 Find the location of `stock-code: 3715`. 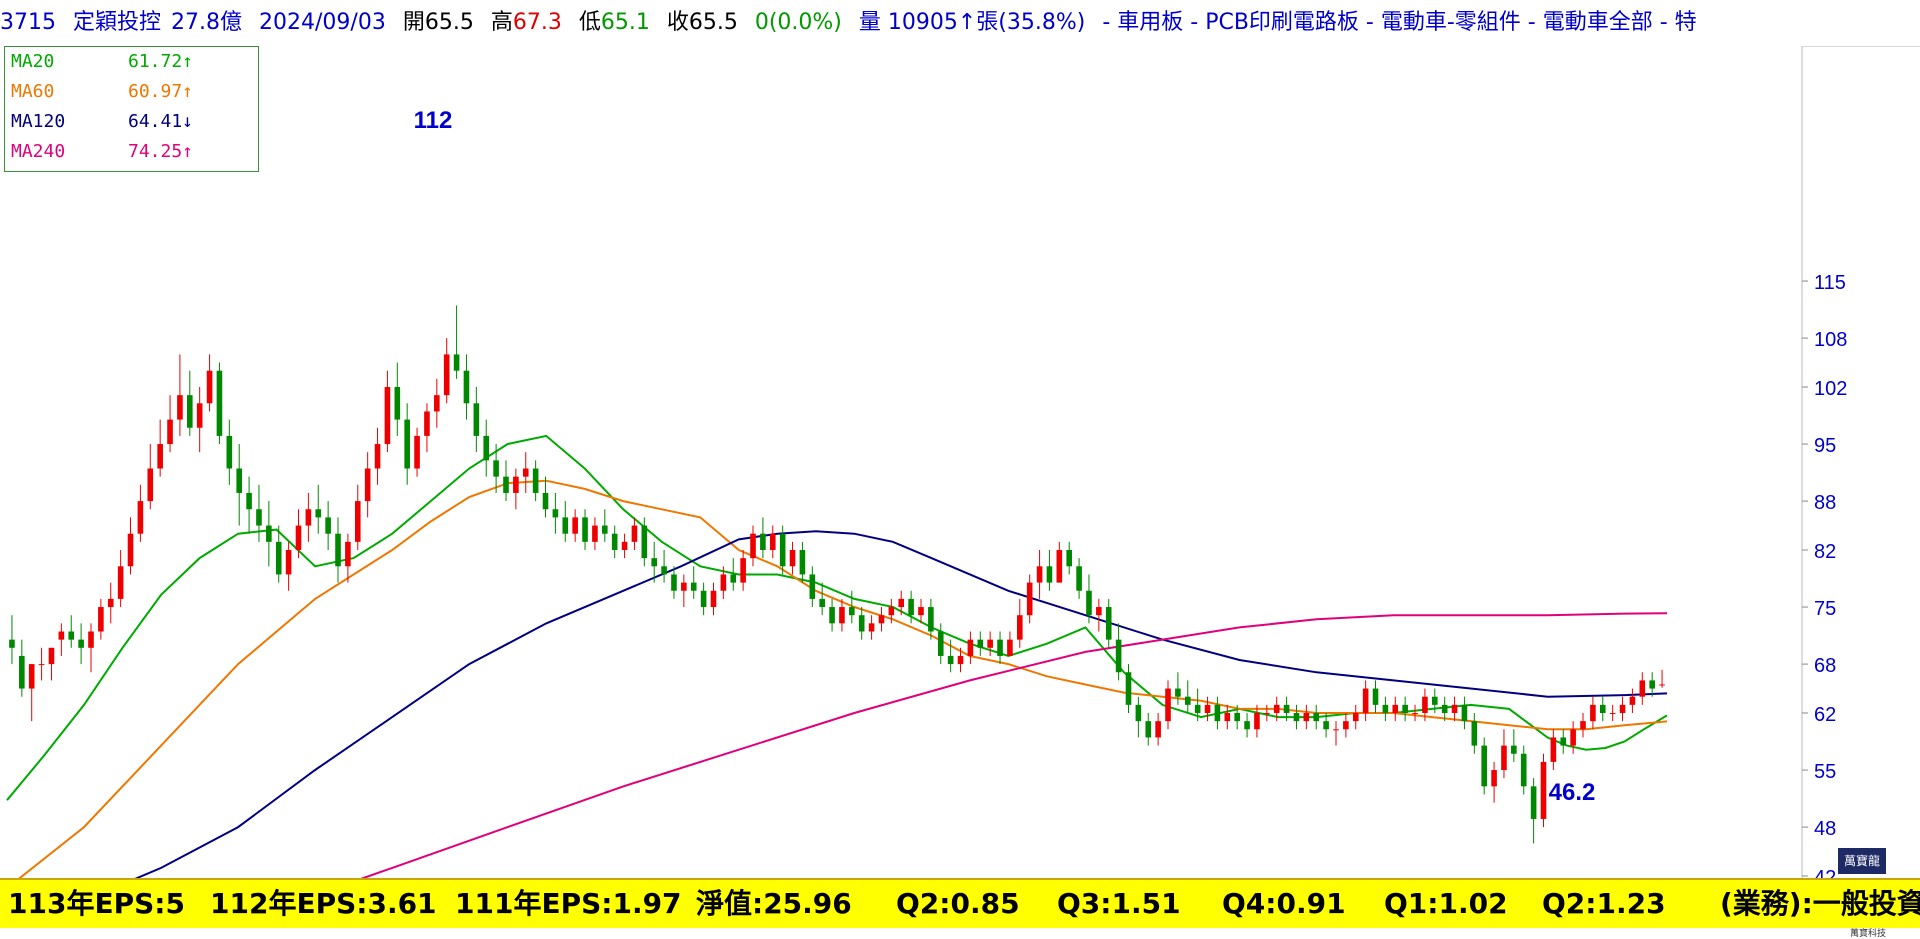

stock-code: 3715 is located at coordinates (28, 22).